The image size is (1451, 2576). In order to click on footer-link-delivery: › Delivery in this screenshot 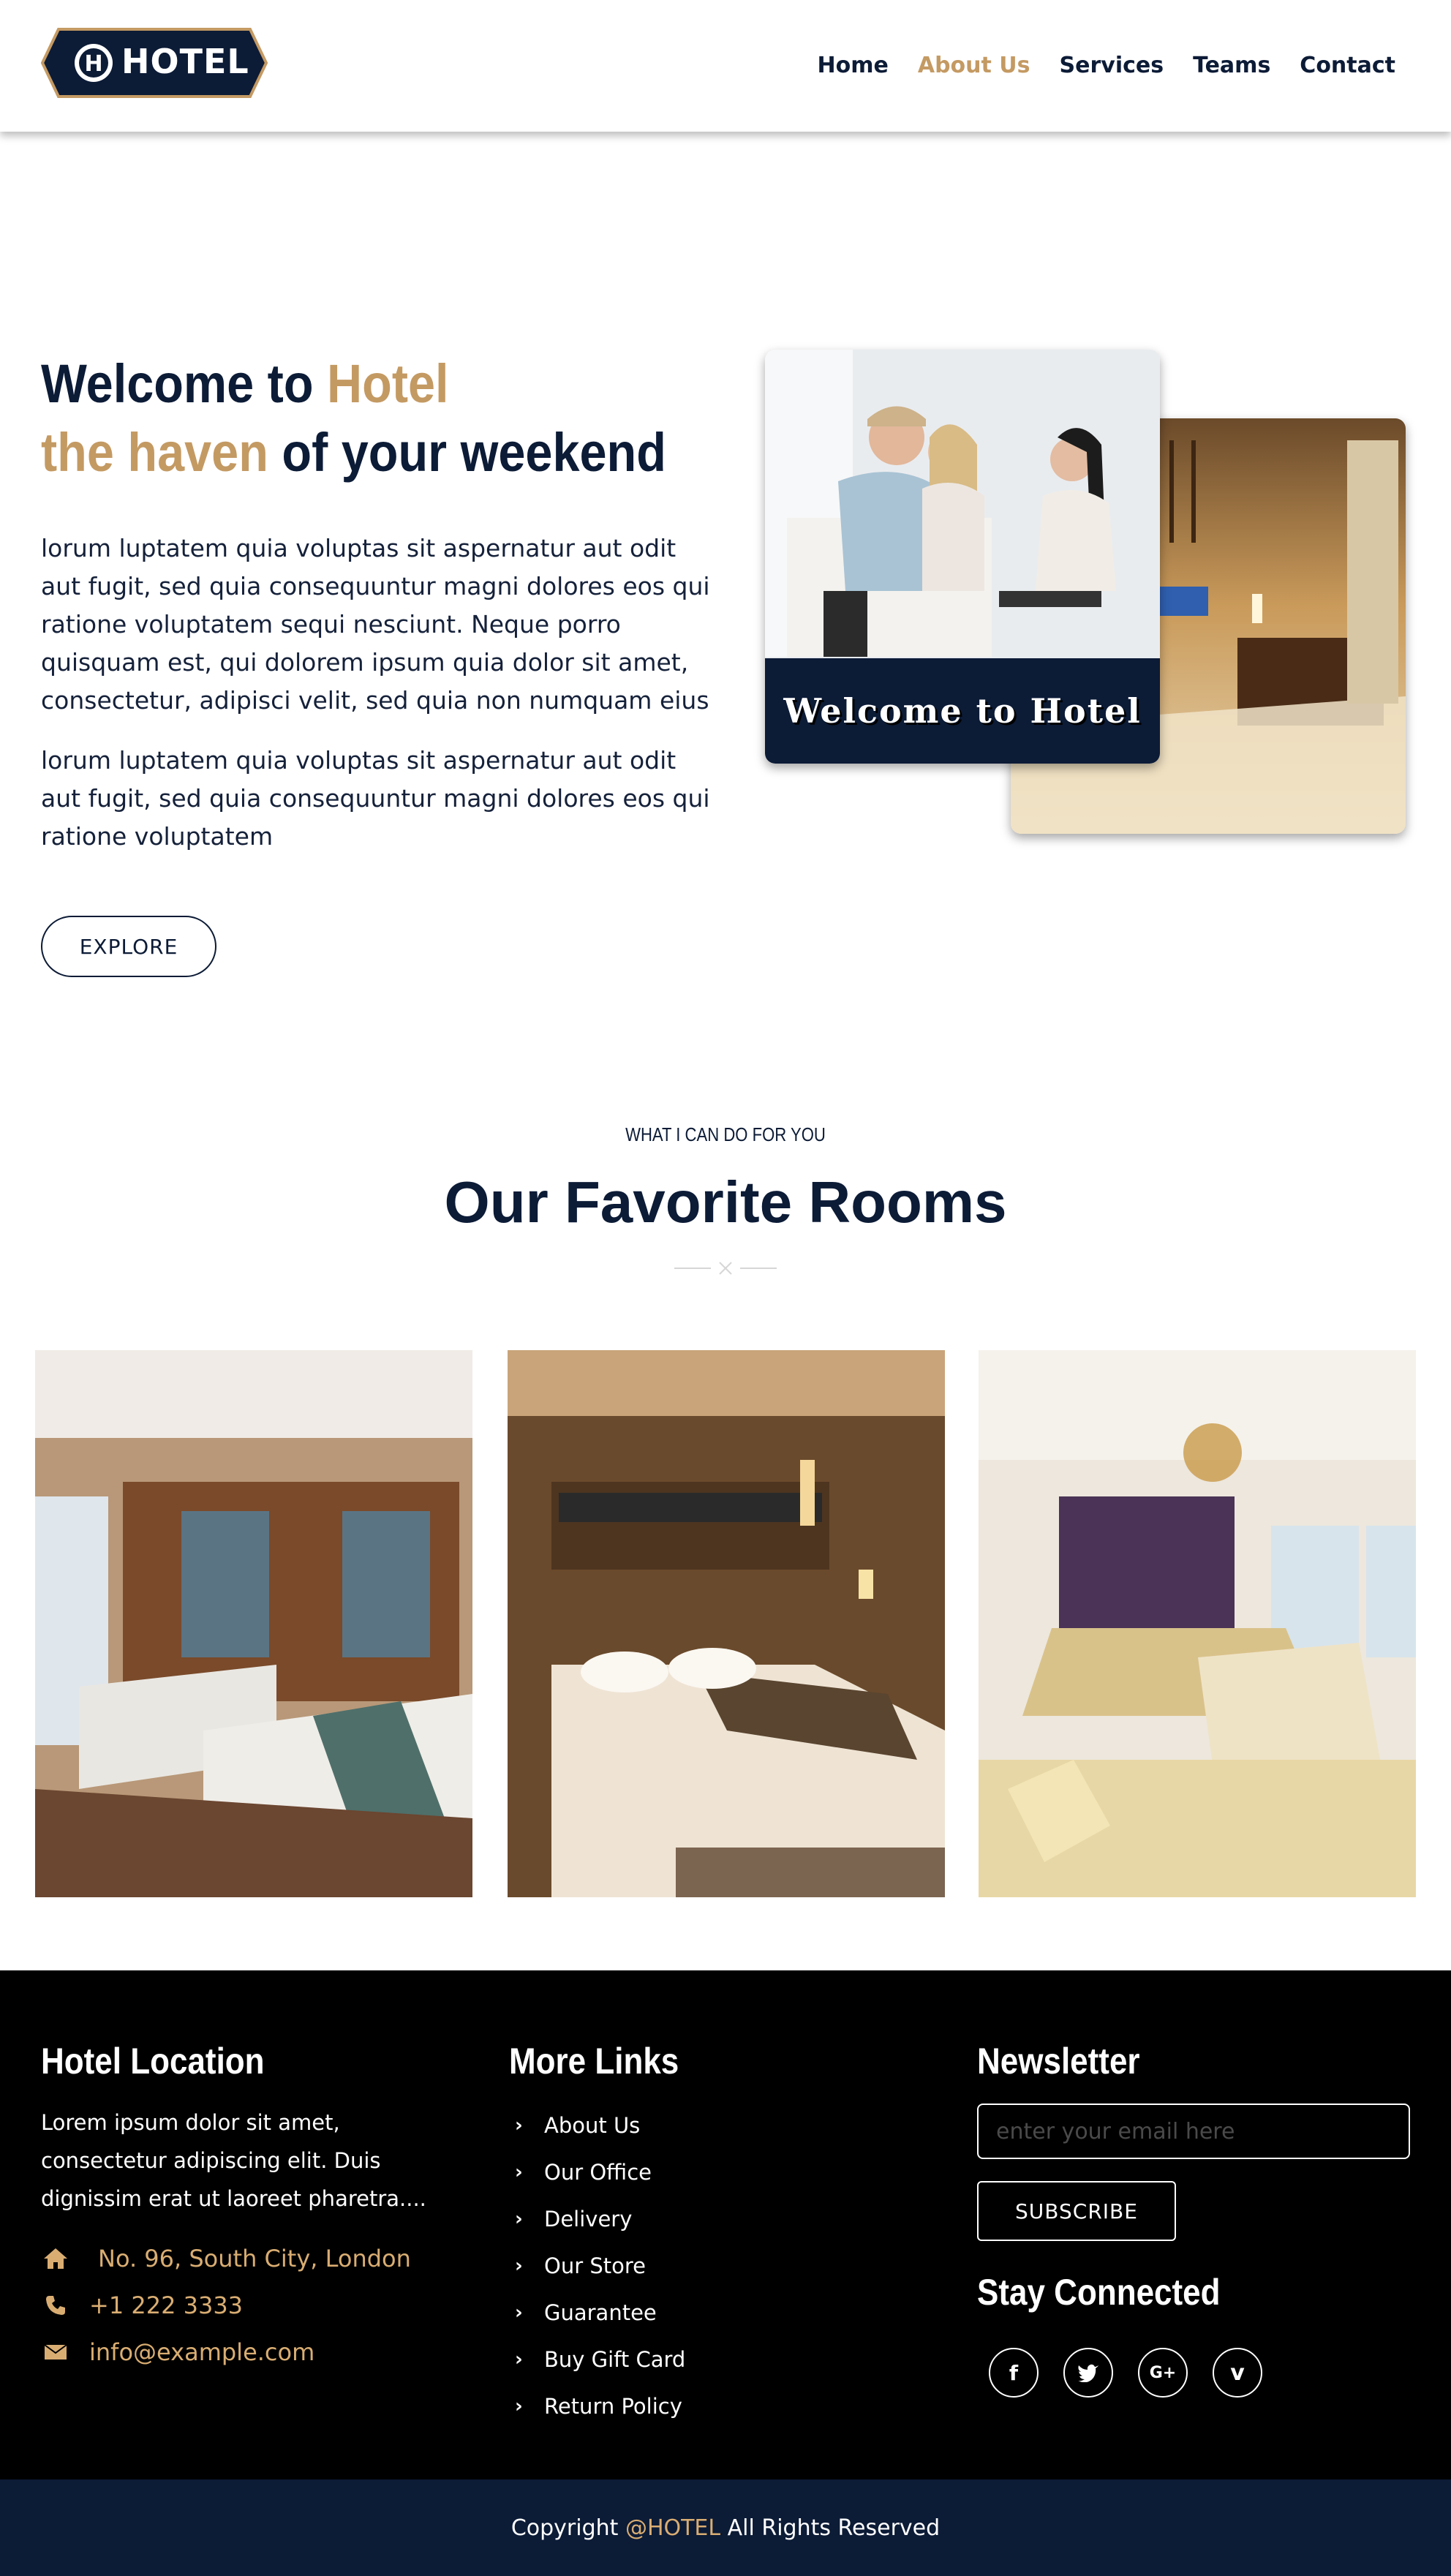, I will do `click(714, 2219)`.